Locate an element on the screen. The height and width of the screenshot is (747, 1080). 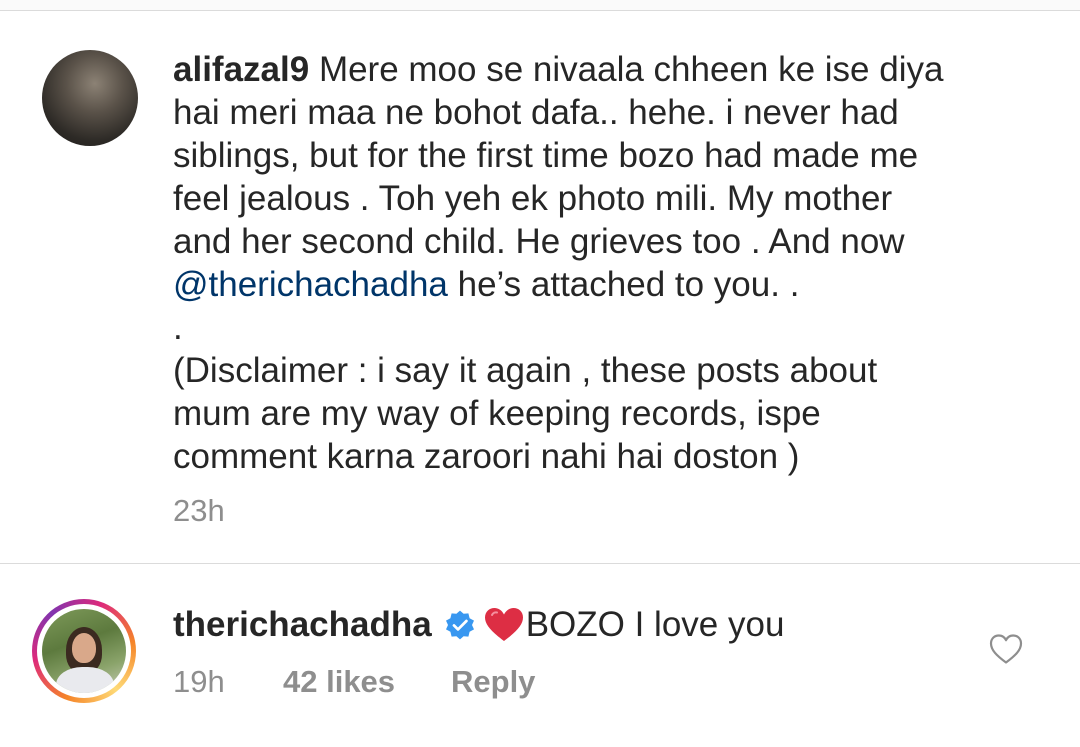
caption-timestamp: 23h is located at coordinates (199, 510).